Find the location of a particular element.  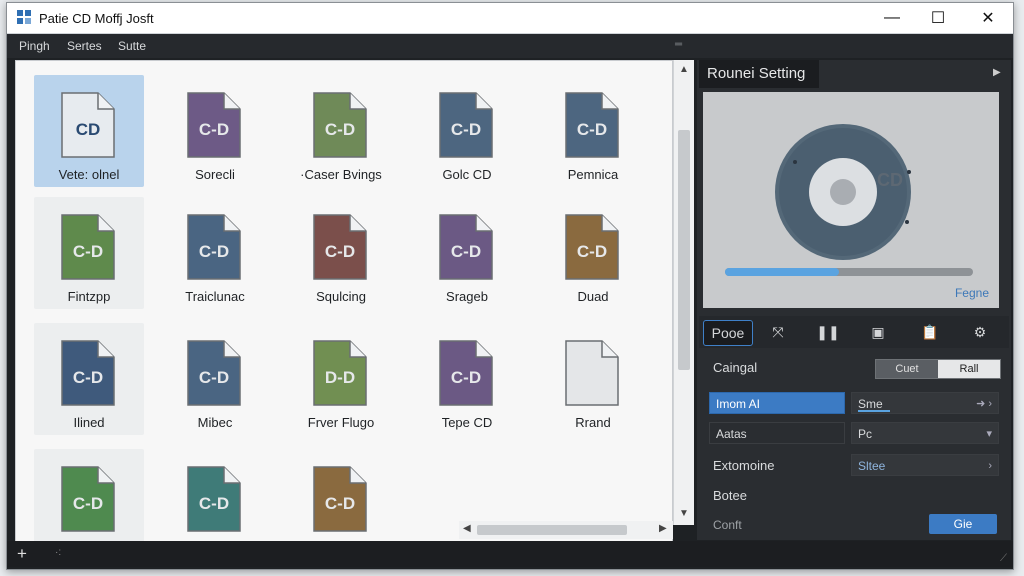

status-bar: + ·: ⟋ is located at coordinates (510, 554).